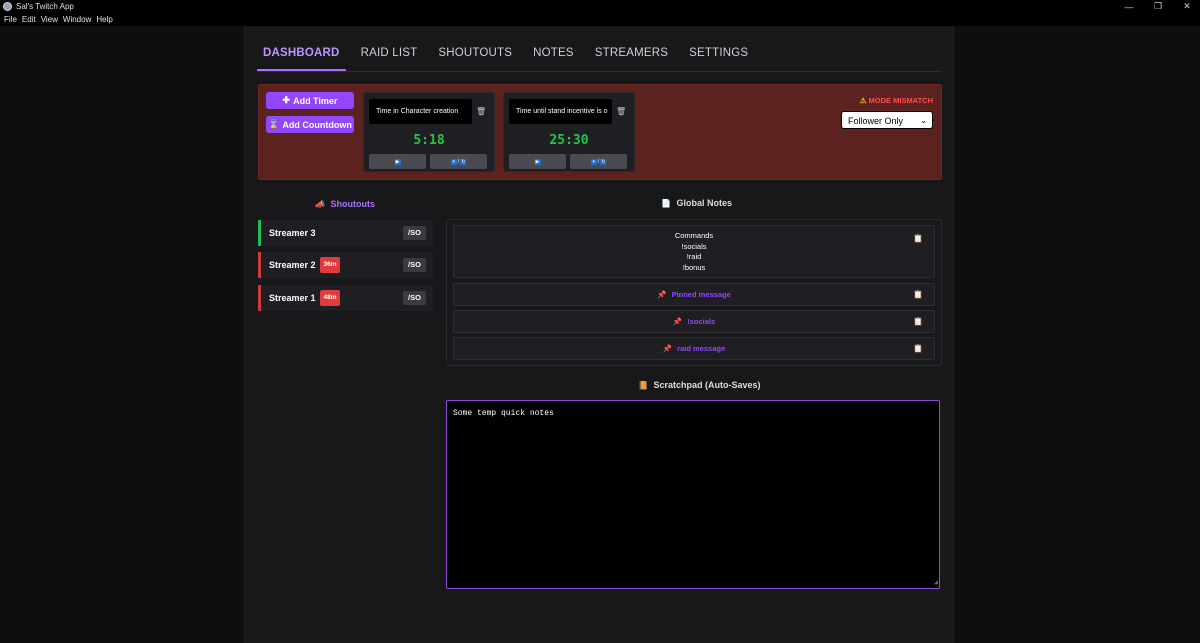 This screenshot has width=1200, height=643. What do you see at coordinates (77, 19) in the screenshot?
I see `menu-window: Window` at bounding box center [77, 19].